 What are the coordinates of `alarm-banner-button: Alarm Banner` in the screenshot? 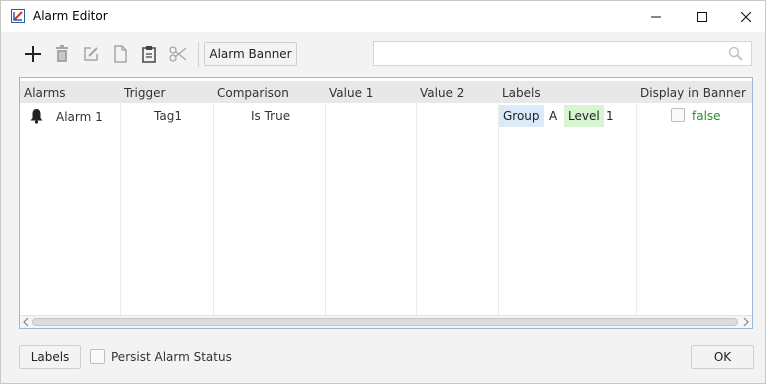 It's located at (250, 54).